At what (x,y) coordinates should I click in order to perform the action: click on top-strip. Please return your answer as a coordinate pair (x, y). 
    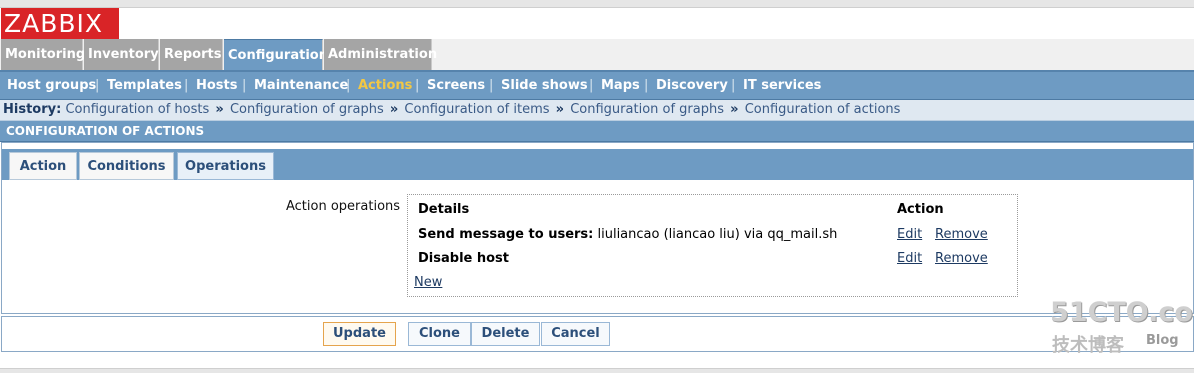
    Looking at the image, I should click on (597, 4).